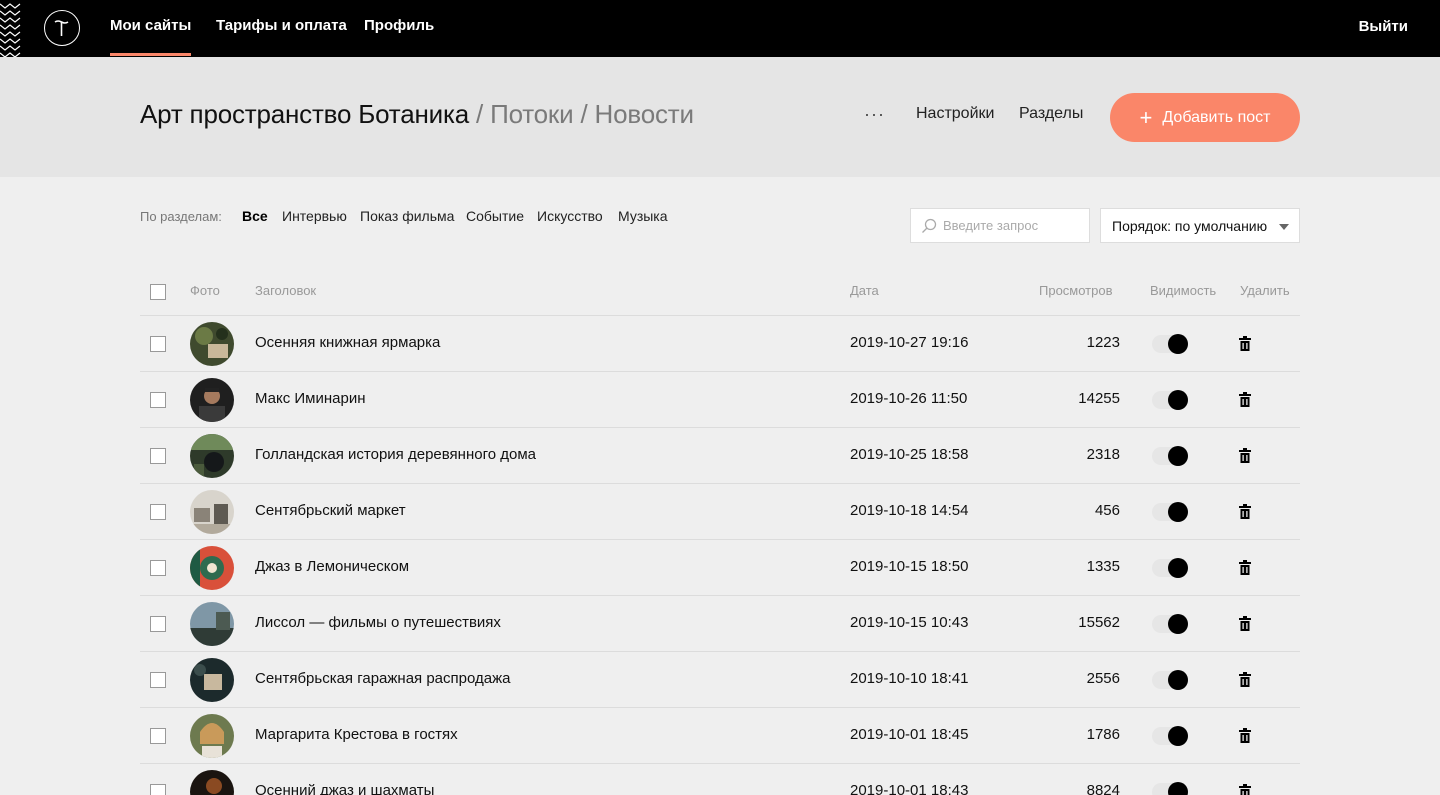  Describe the element at coordinates (570, 216) in the screenshot. I see `filter-category-art: Искусство` at that location.